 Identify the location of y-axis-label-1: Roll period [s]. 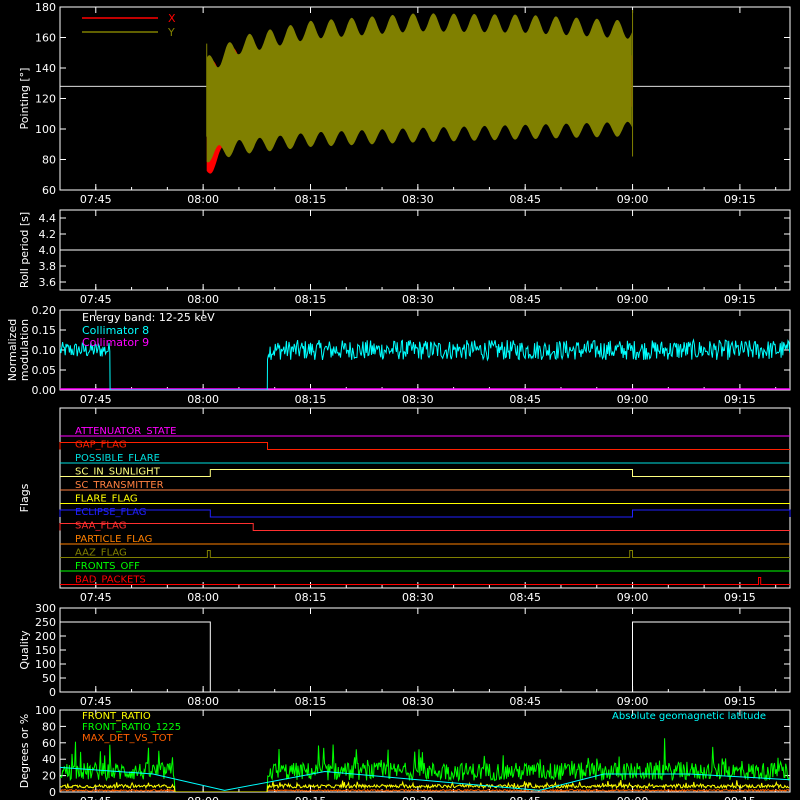
(24, 250).